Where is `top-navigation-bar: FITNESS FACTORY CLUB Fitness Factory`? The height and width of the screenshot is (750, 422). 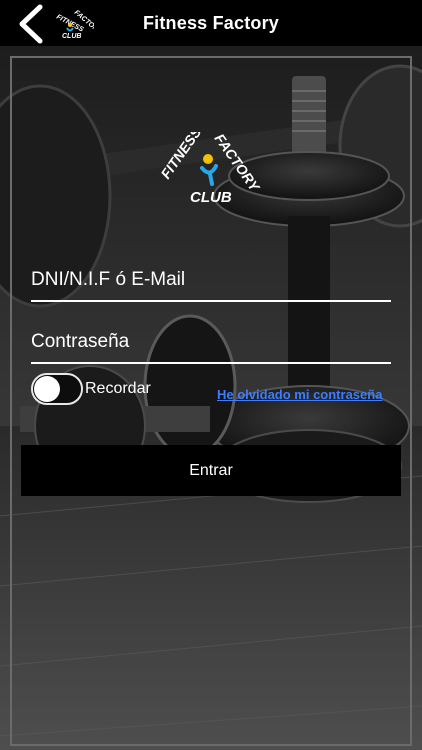
top-navigation-bar: FITNESS FACTORY CLUB Fitness Factory is located at coordinates (211, 23).